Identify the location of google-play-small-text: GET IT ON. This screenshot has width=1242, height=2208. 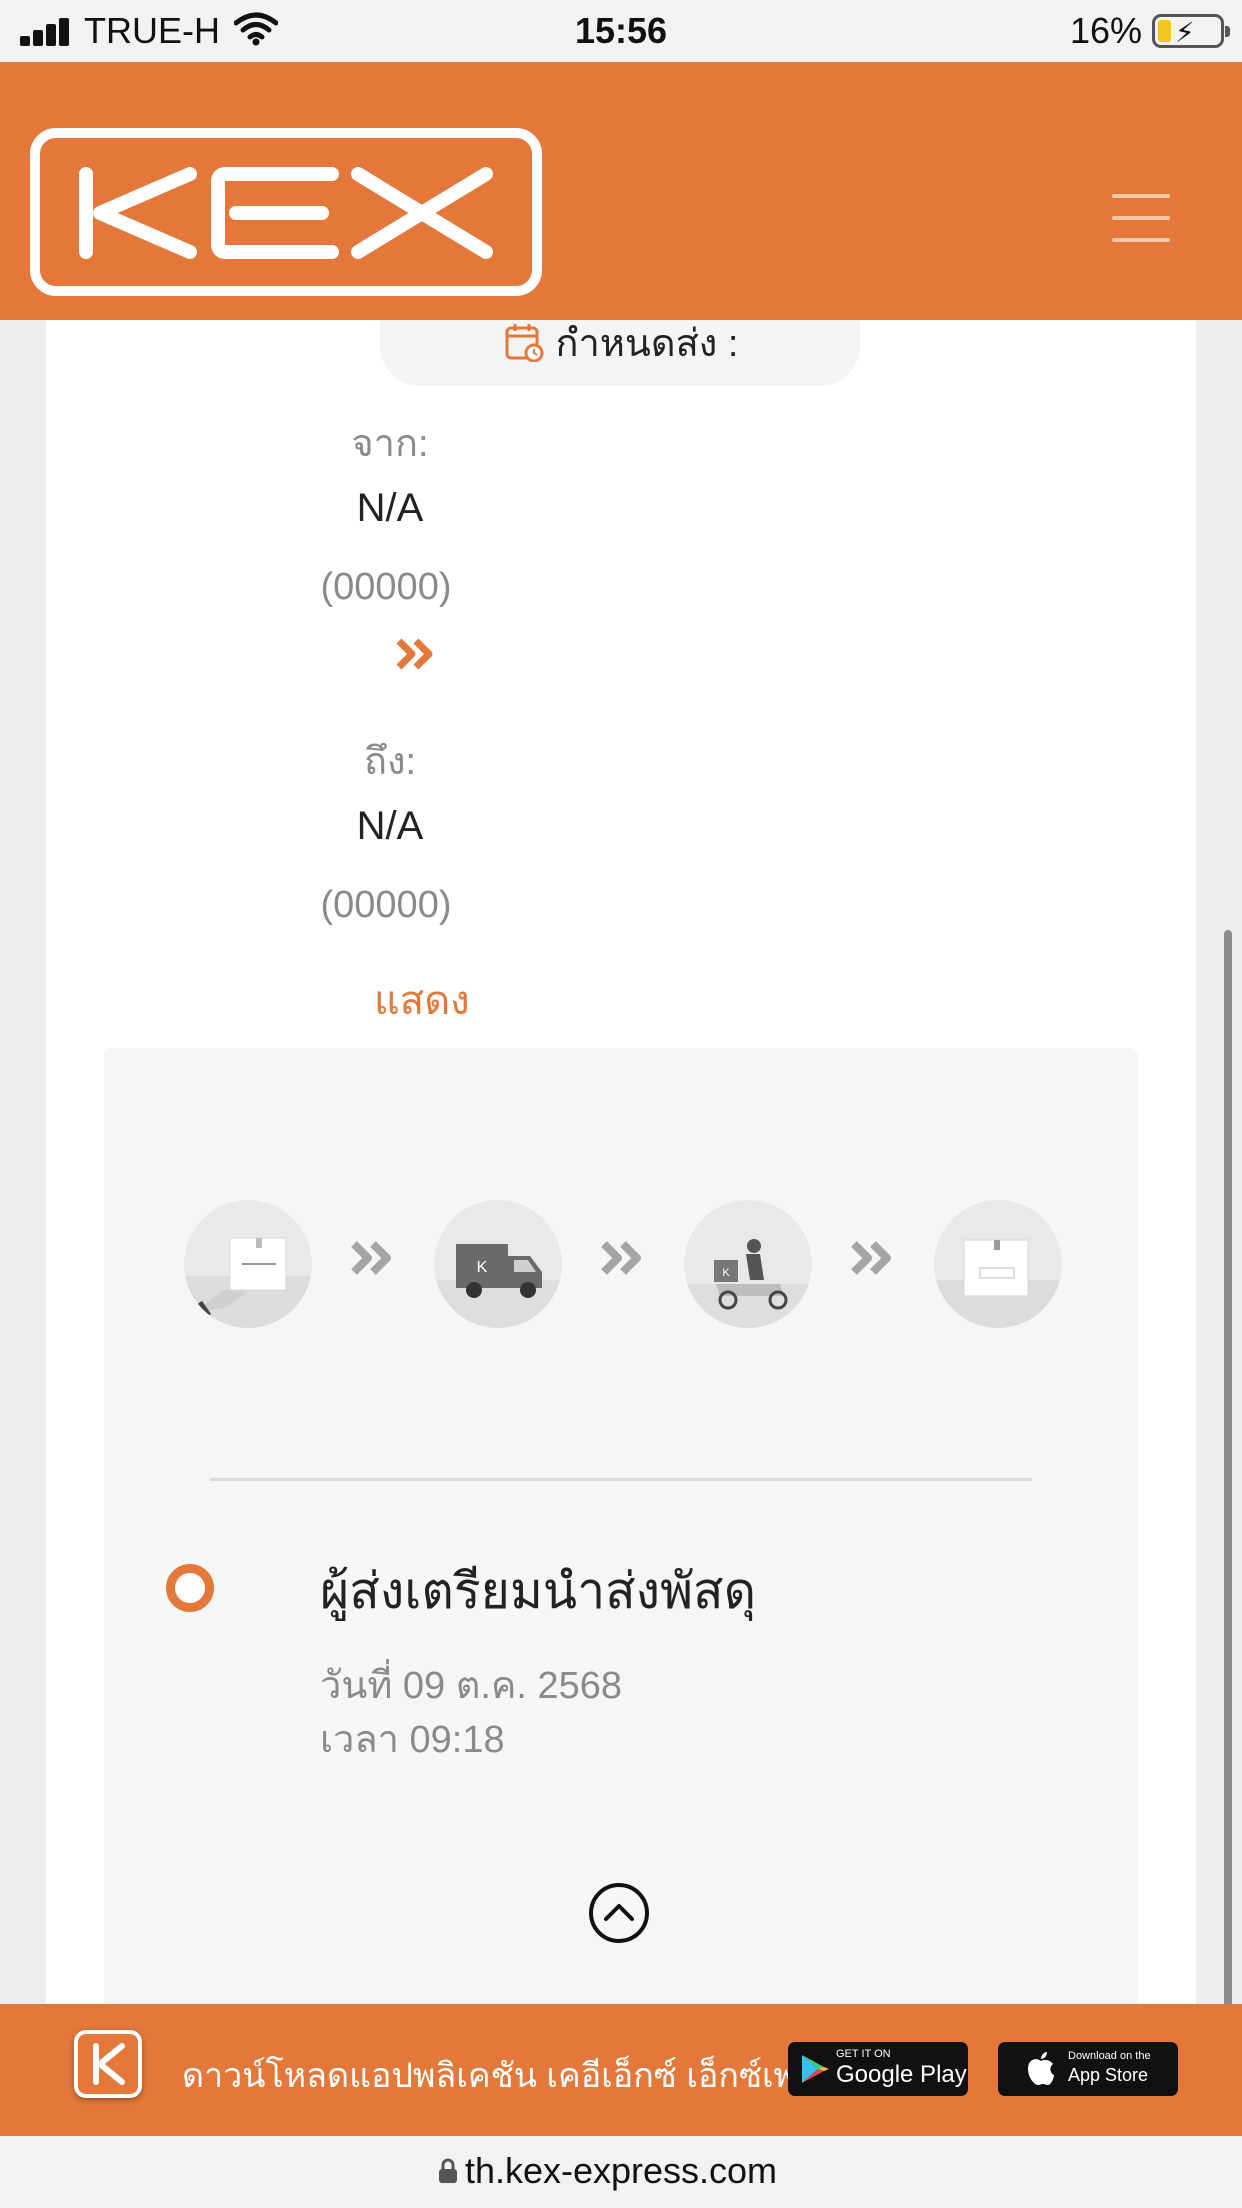
(863, 2054).